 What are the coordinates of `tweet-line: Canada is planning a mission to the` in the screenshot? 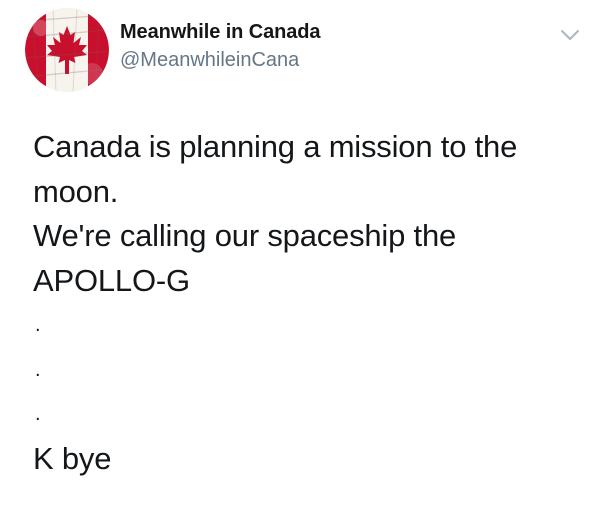 It's located at (275, 146).